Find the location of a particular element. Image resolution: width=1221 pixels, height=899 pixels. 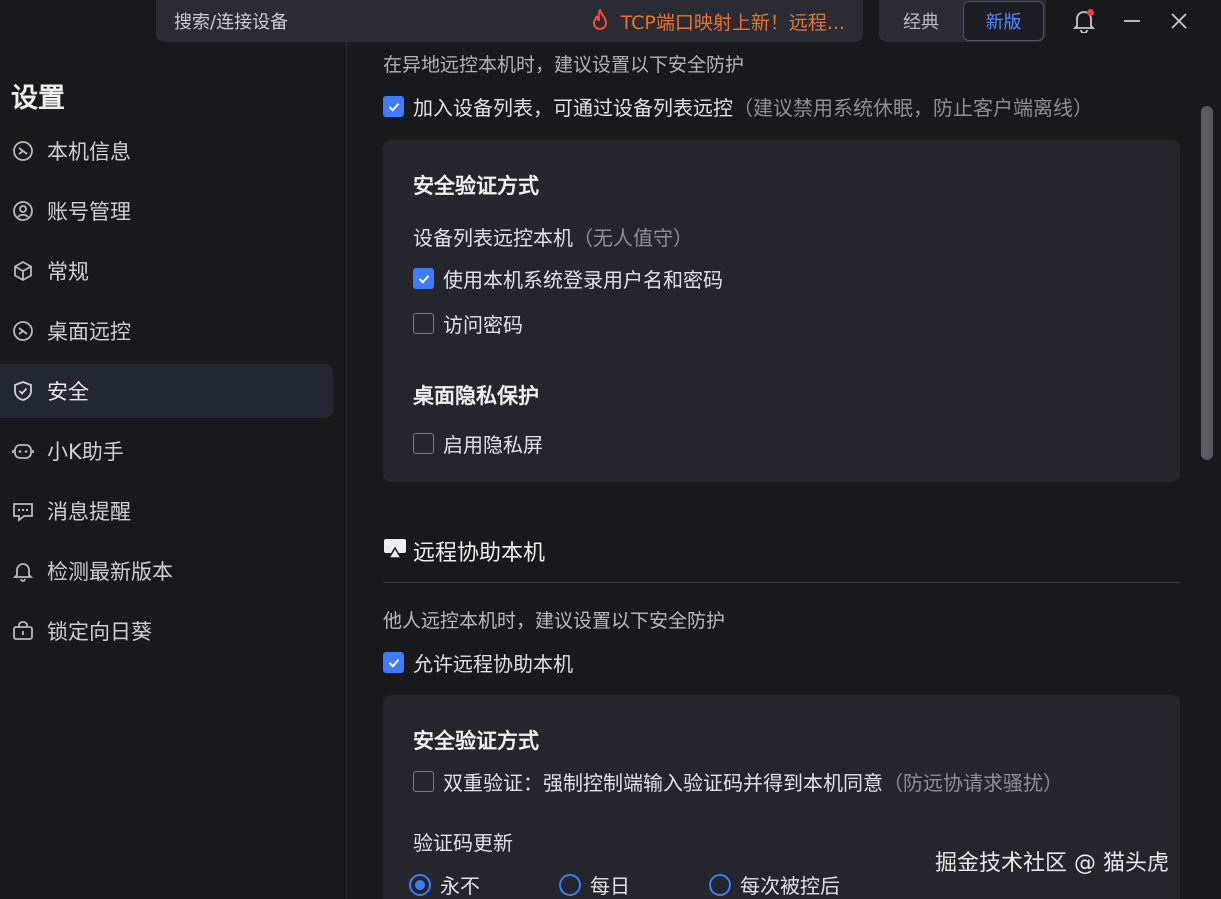

watermark-text: 掘金技术社区 @ 猫头虎 is located at coordinates (1052, 863).